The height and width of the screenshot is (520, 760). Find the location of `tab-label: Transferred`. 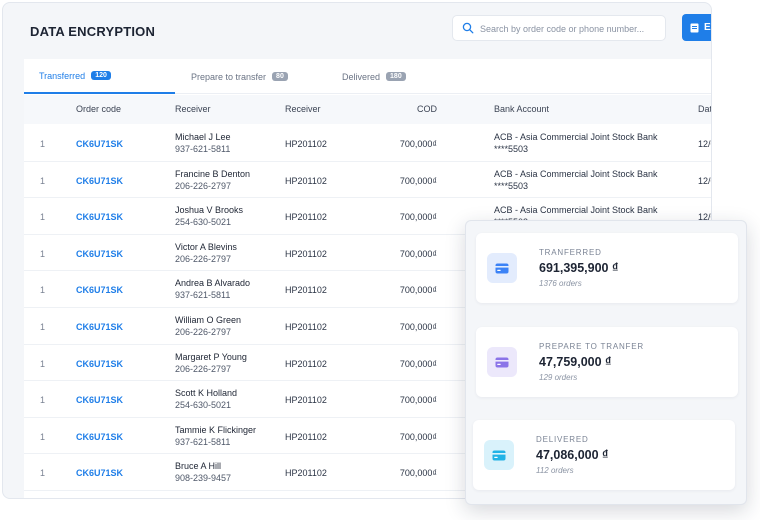

tab-label: Transferred is located at coordinates (62, 75).